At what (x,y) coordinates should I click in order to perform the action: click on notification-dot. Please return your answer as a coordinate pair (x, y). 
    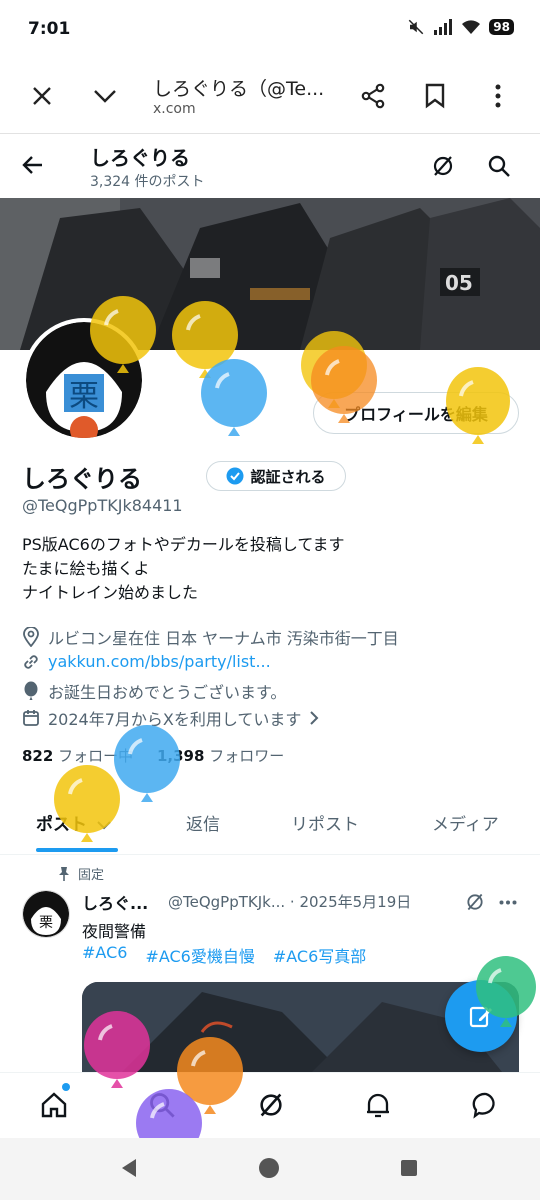
    Looking at the image, I should click on (66, 1087).